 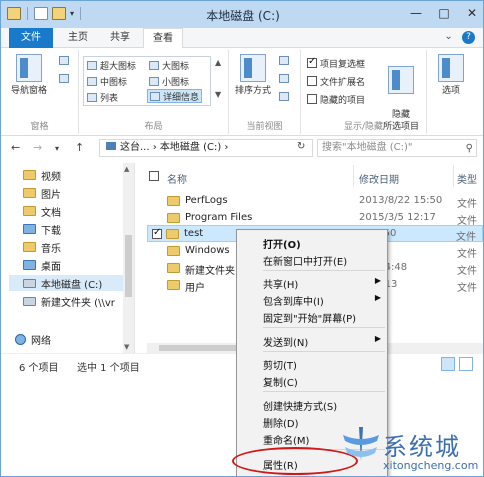 What do you see at coordinates (324, 300) in the screenshot?
I see `menu-item-include-library: 包含到库中(I) ▶` at bounding box center [324, 300].